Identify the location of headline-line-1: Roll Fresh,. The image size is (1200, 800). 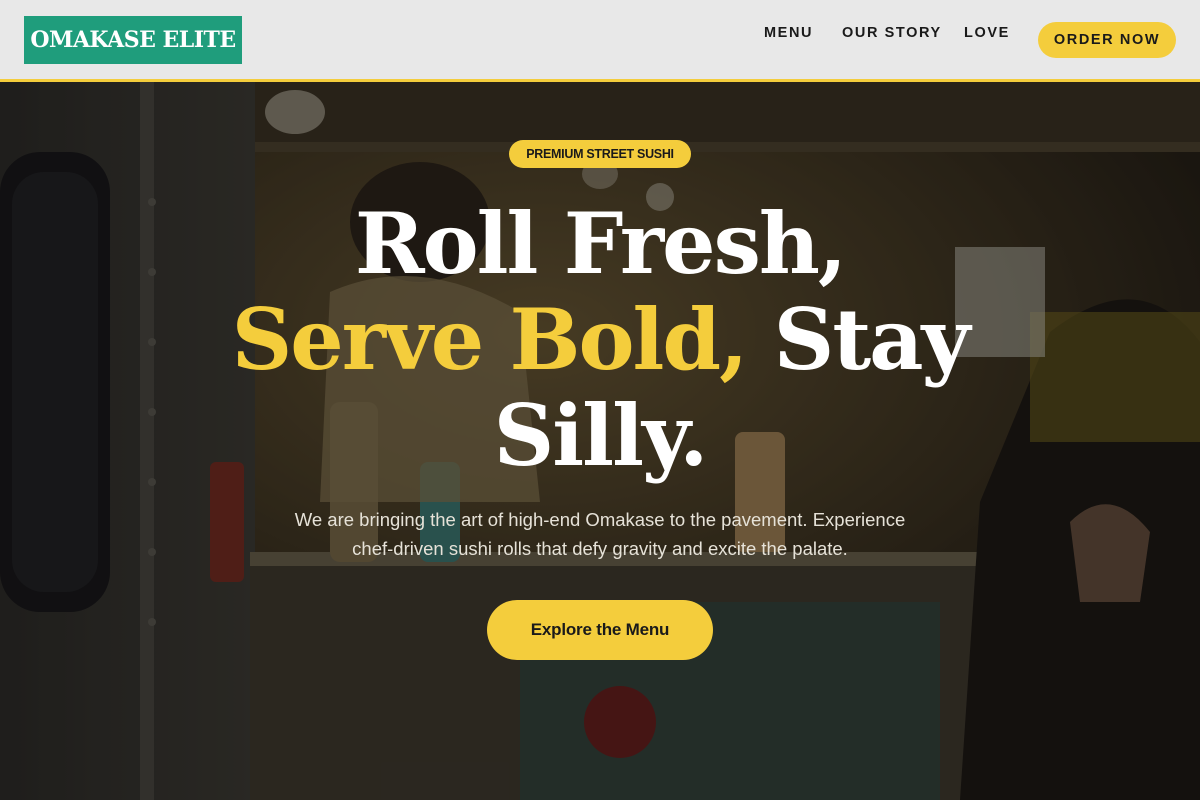
(600, 243).